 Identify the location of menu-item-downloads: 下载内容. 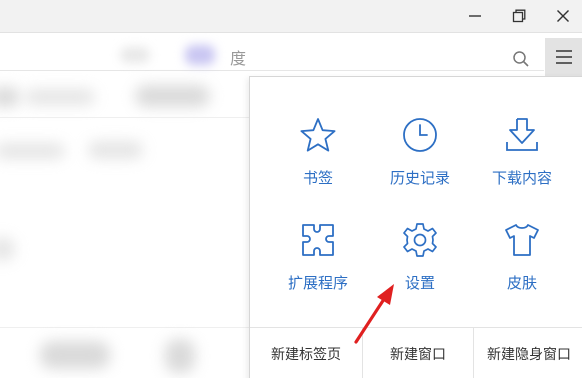
(522, 160).